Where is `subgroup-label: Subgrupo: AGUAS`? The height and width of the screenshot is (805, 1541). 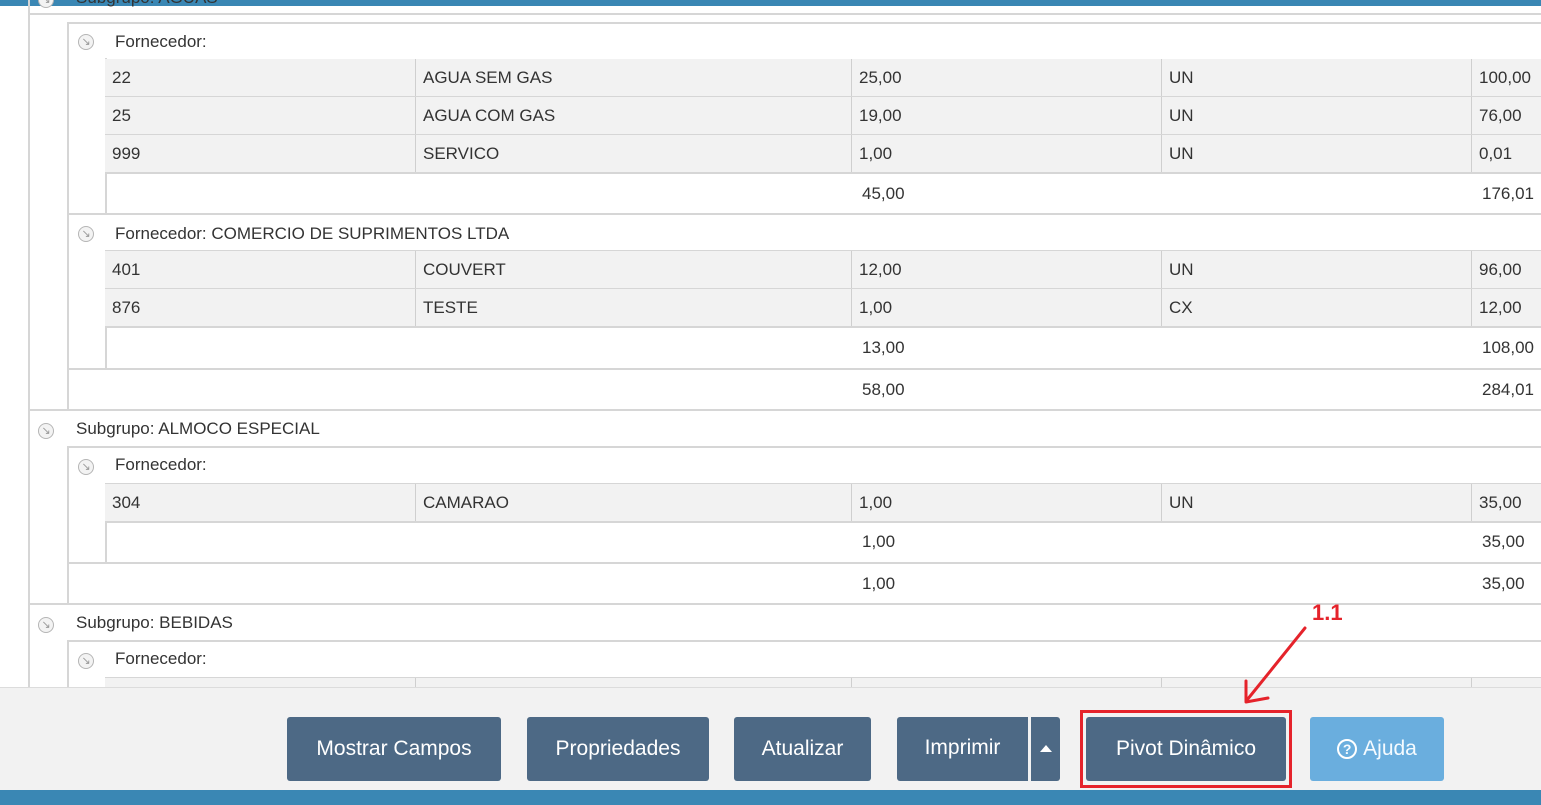
subgroup-label: Subgrupo: AGUAS is located at coordinates (147, 4).